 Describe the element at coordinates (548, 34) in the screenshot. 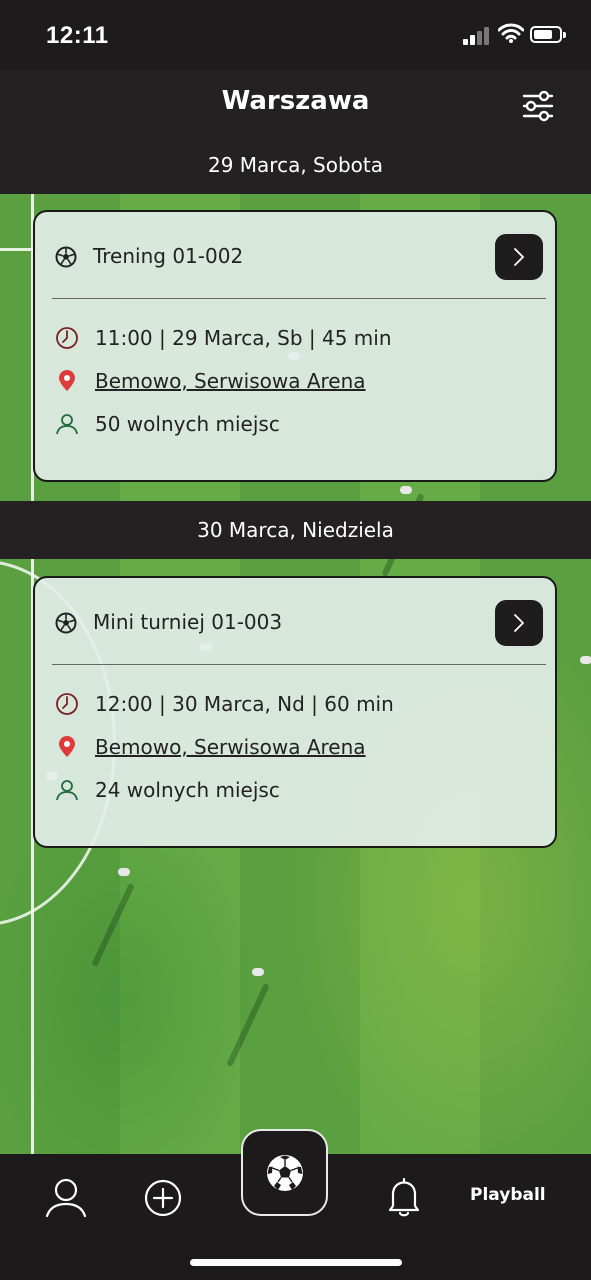

I see `battery-icon` at that location.